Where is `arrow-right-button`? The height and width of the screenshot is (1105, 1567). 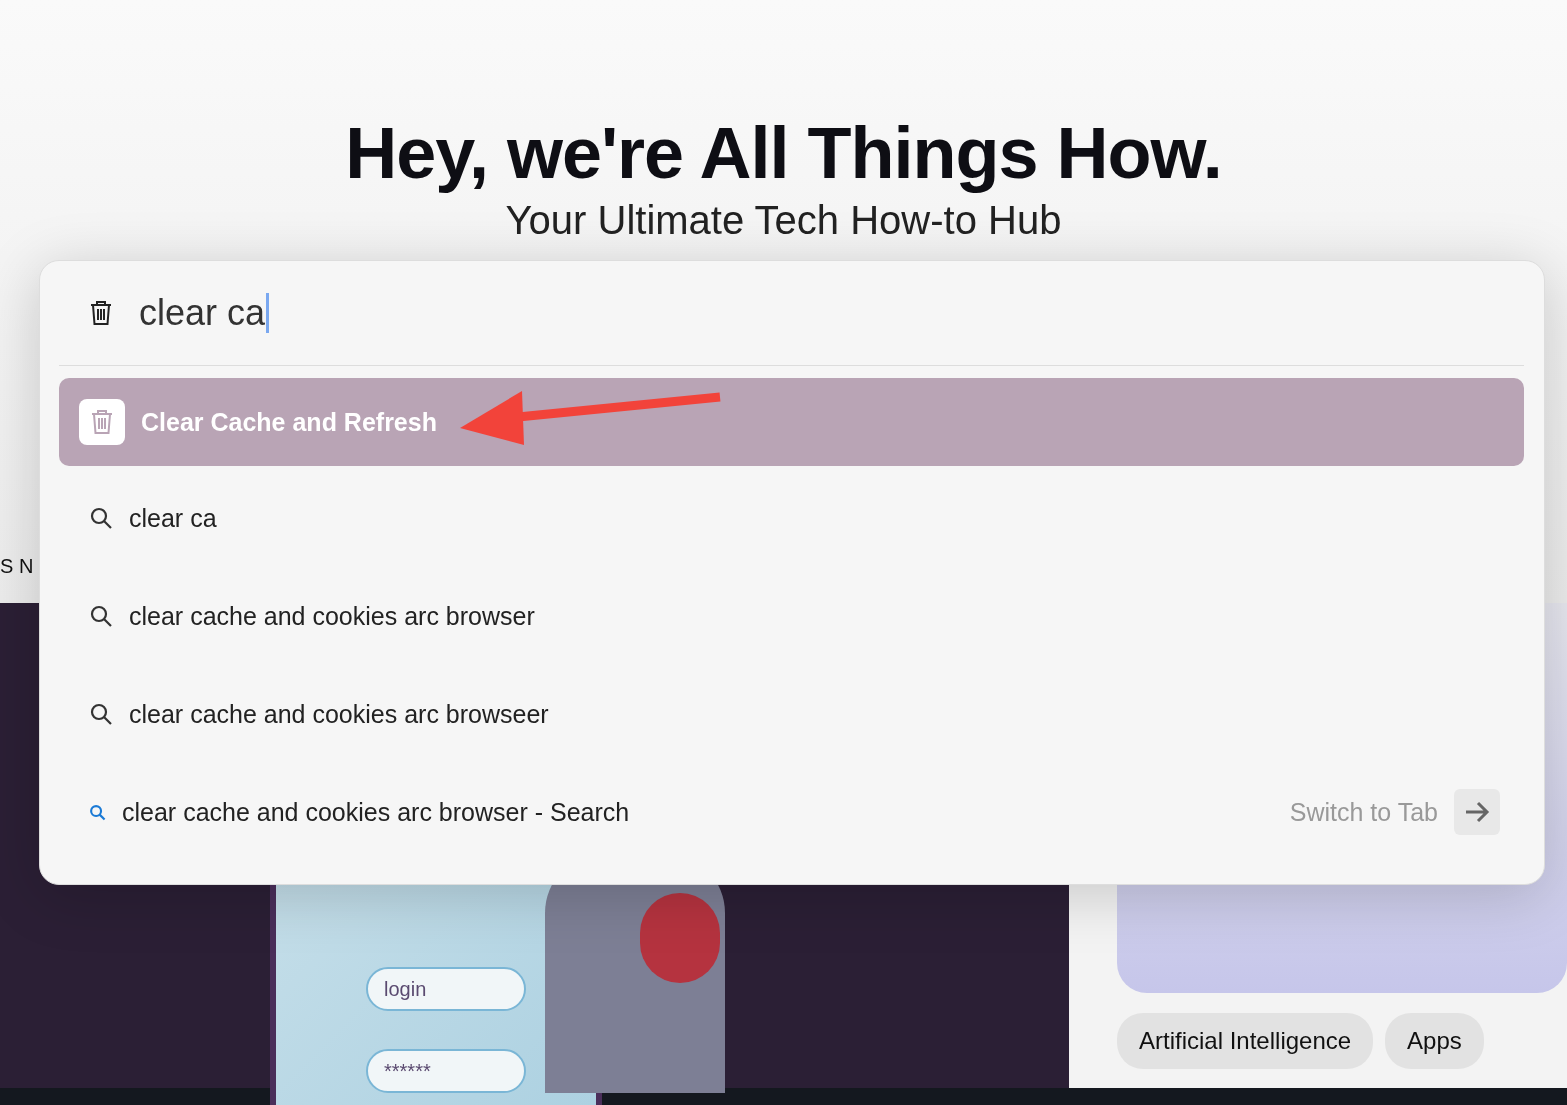 arrow-right-button is located at coordinates (1477, 812).